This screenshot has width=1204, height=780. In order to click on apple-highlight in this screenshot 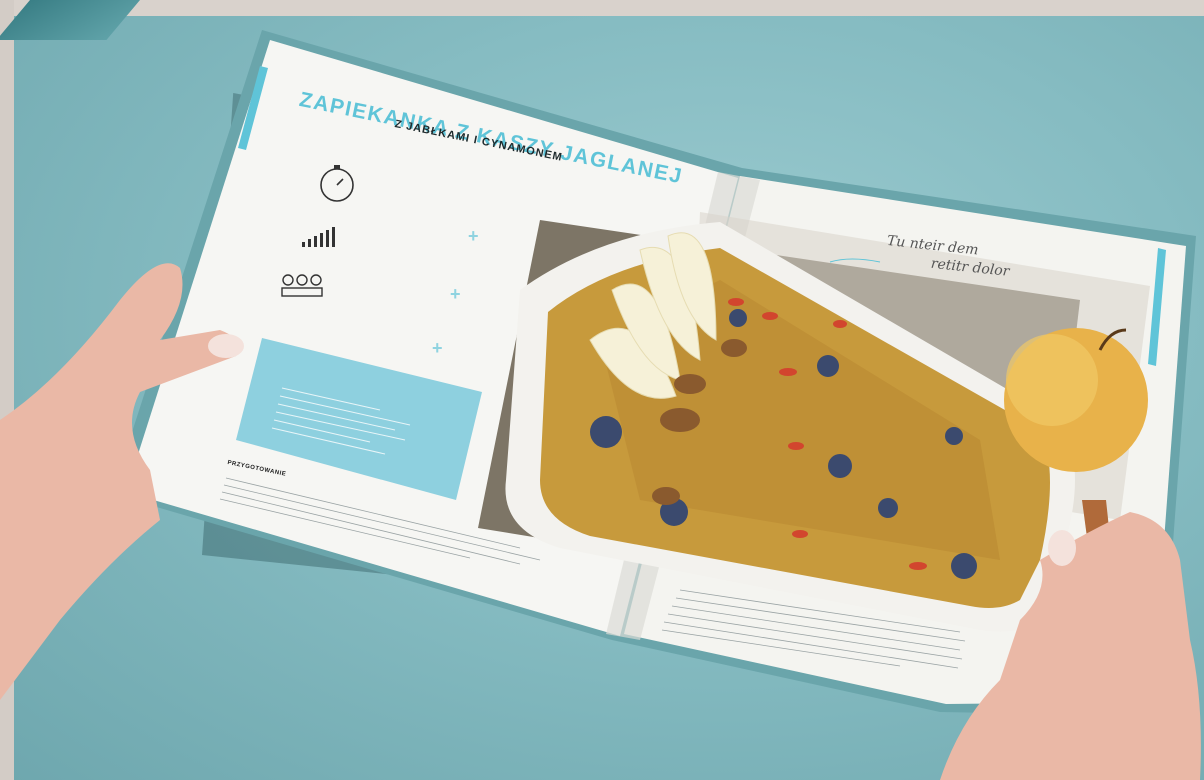, I will do `click(1052, 380)`.